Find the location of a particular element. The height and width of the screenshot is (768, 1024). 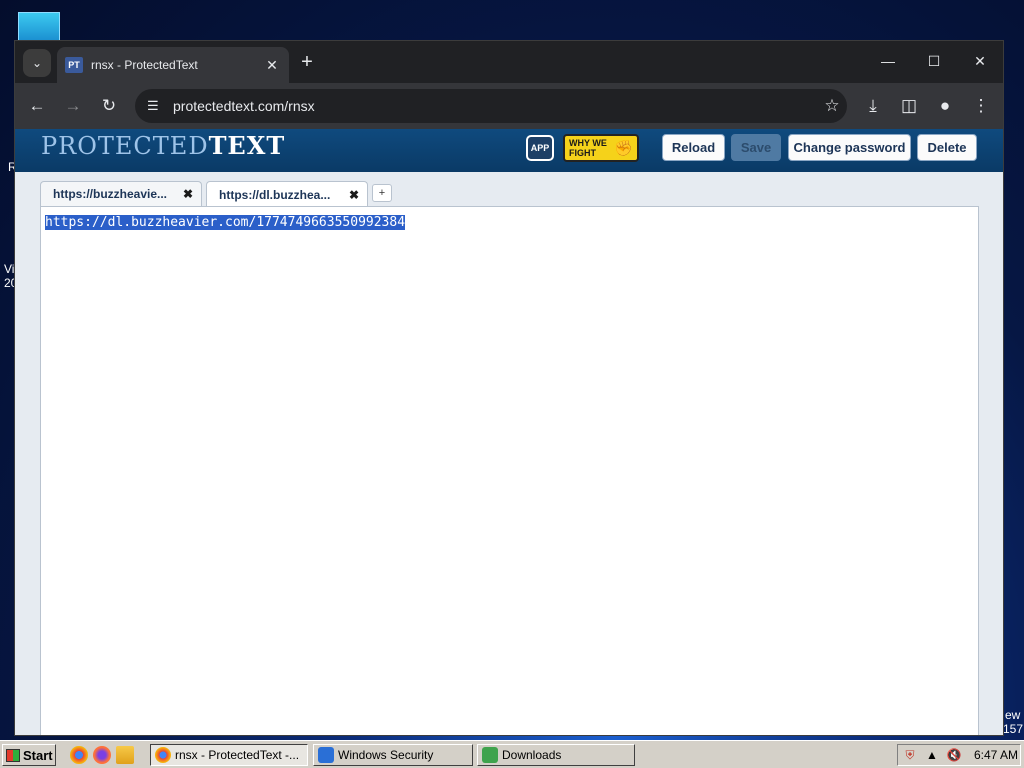

why-we-fight-badge: WHY WE FIGHT ✊ is located at coordinates (601, 148).